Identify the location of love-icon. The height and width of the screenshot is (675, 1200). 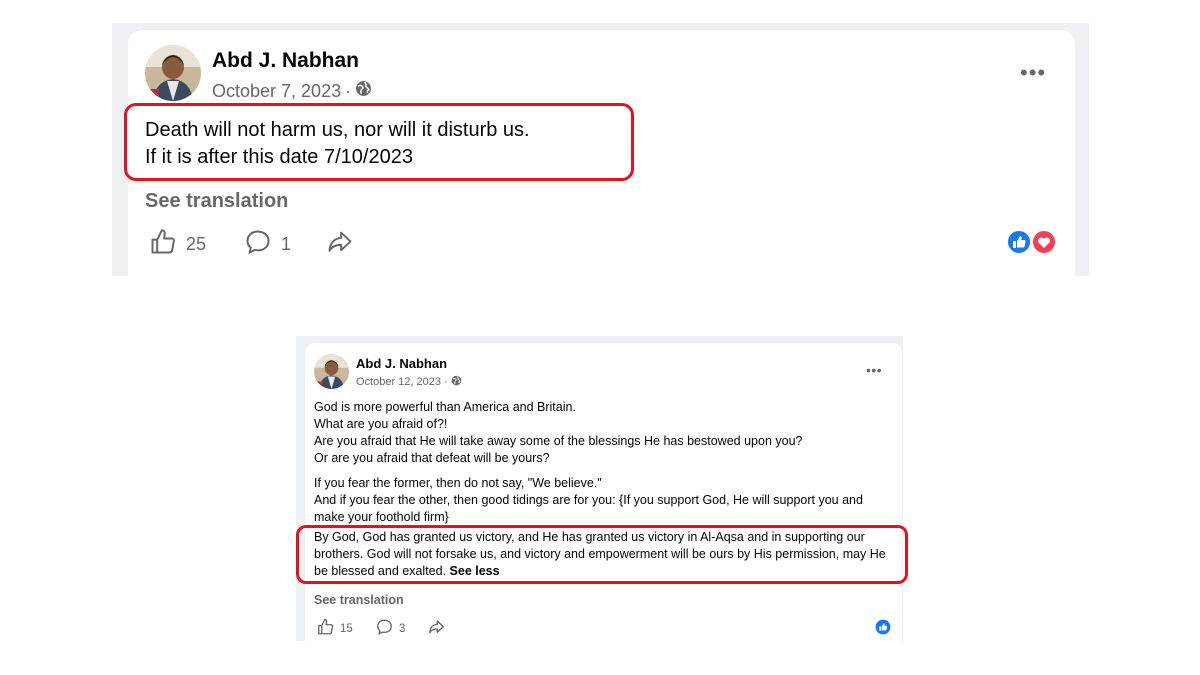
(1044, 242).